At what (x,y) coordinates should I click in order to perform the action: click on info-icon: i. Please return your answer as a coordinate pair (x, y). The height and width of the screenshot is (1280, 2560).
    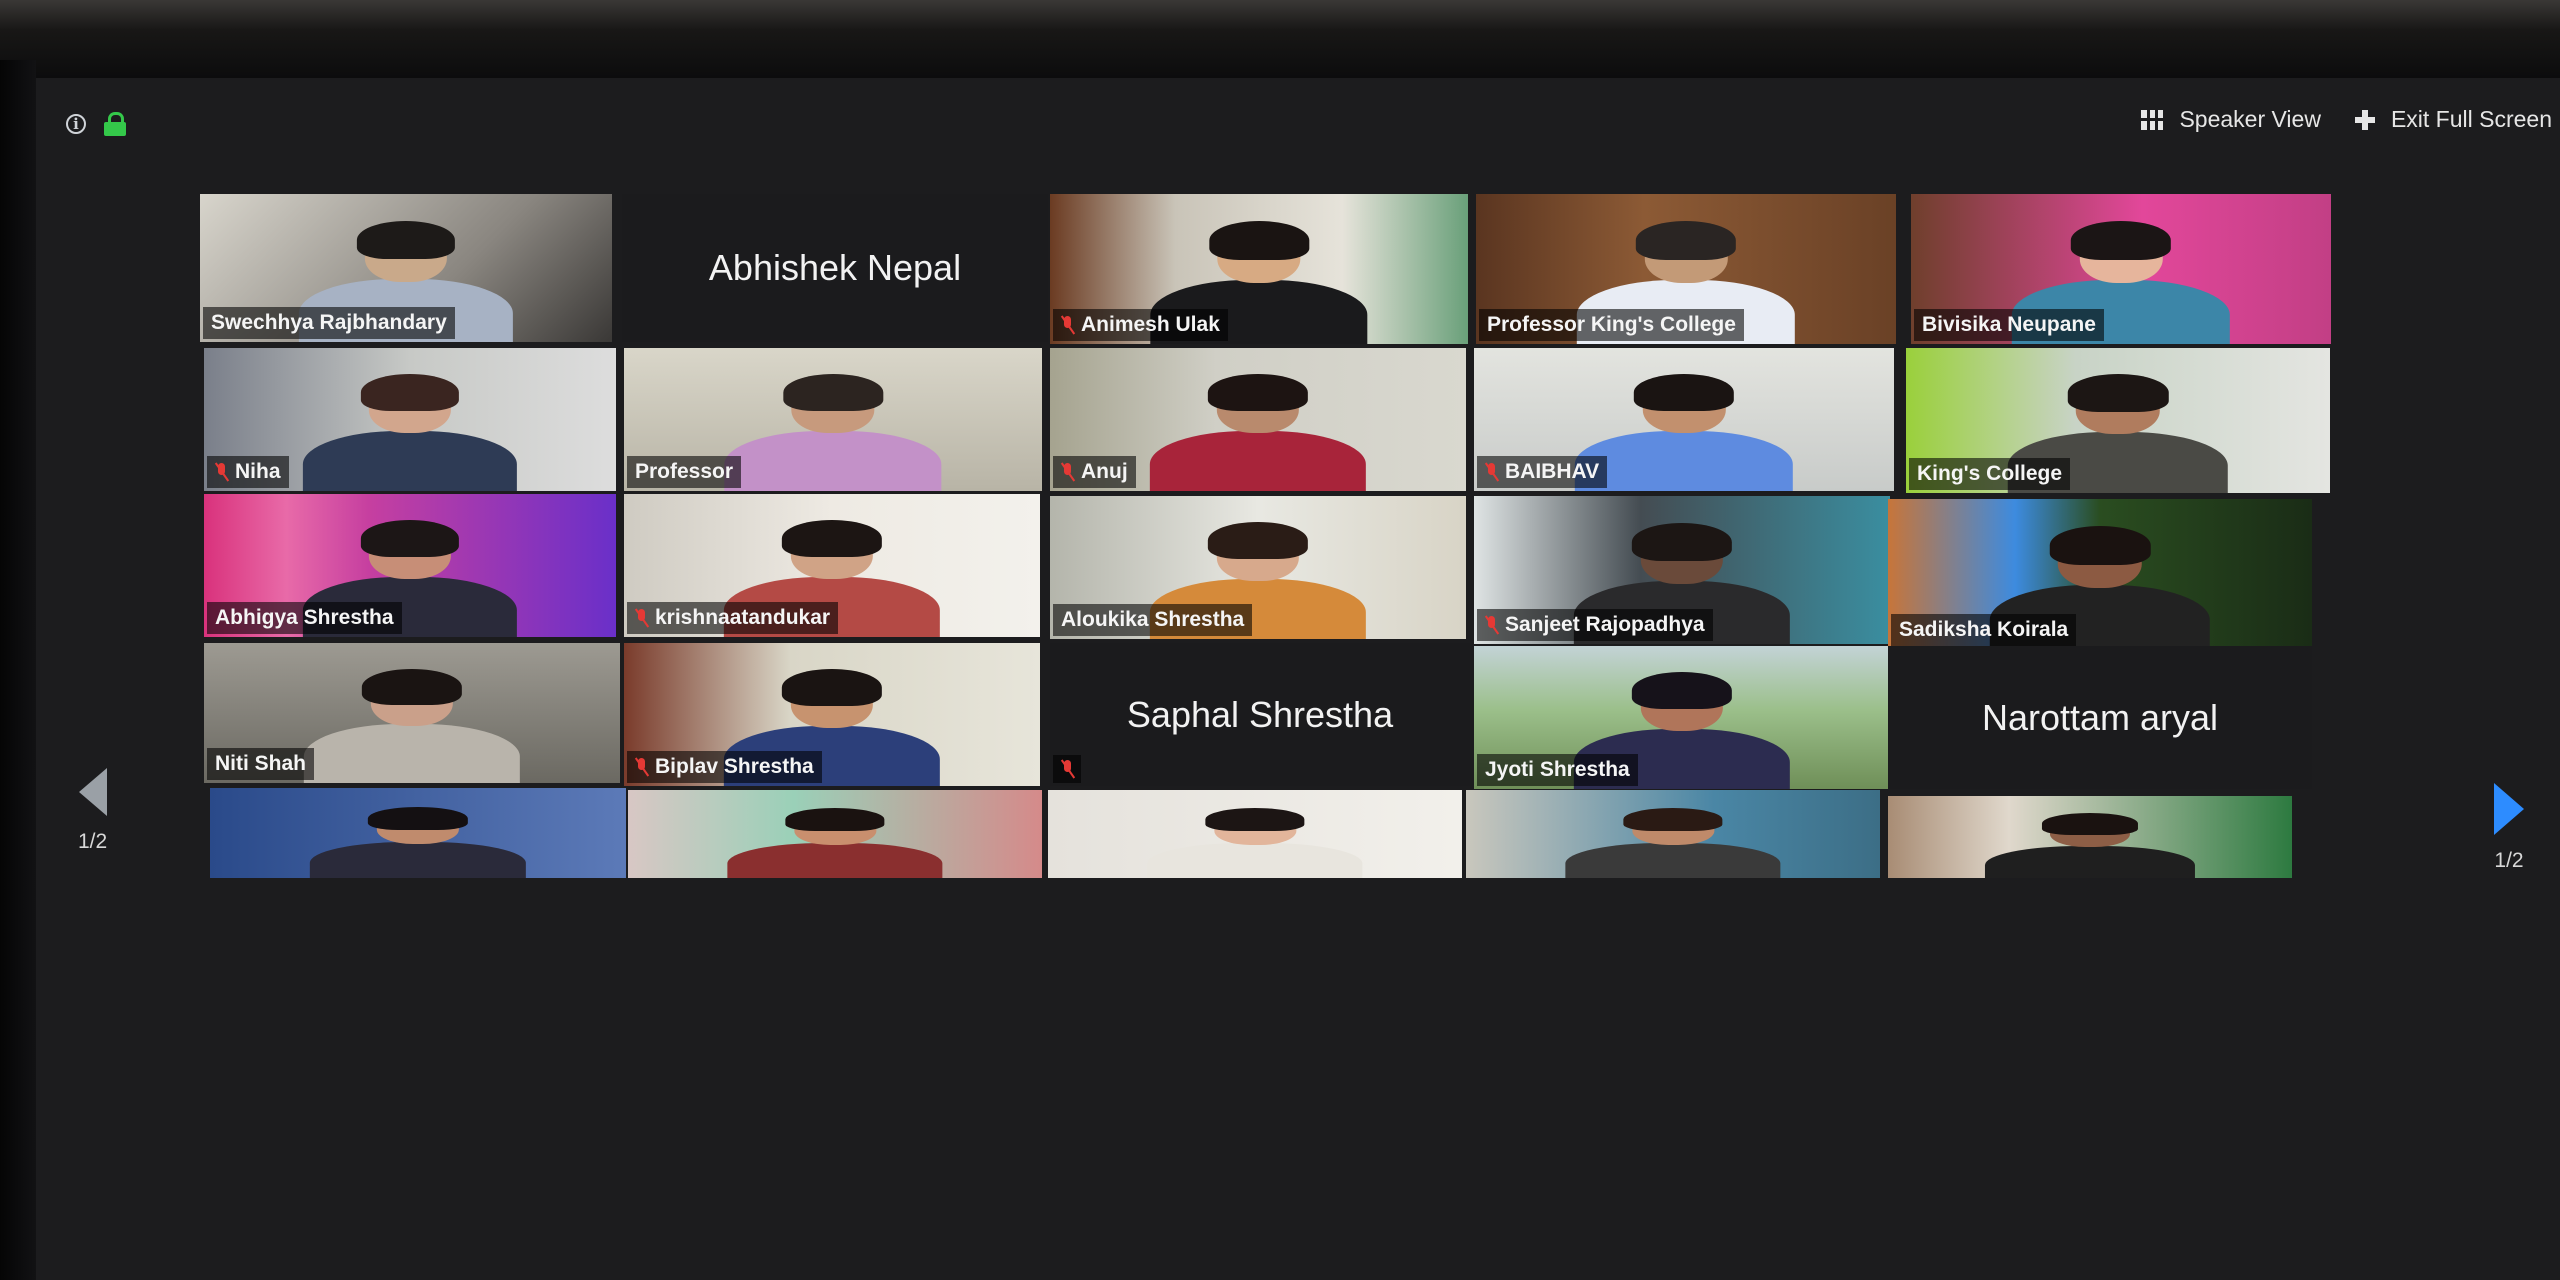
    Looking at the image, I should click on (76, 124).